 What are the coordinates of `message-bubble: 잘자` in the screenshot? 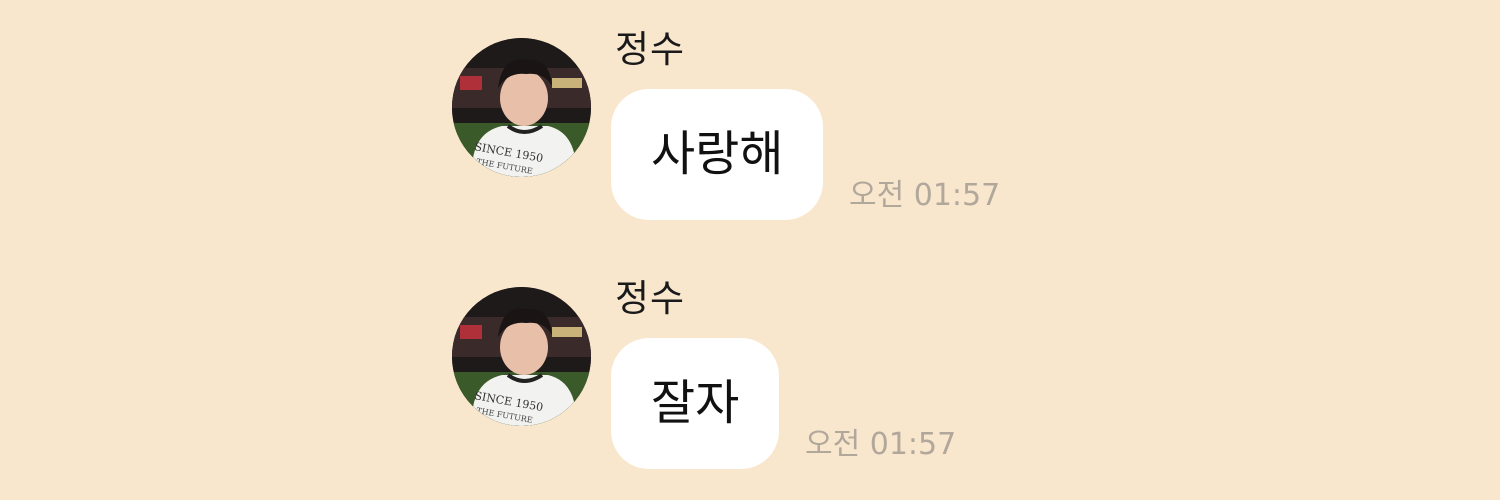 It's located at (695, 403).